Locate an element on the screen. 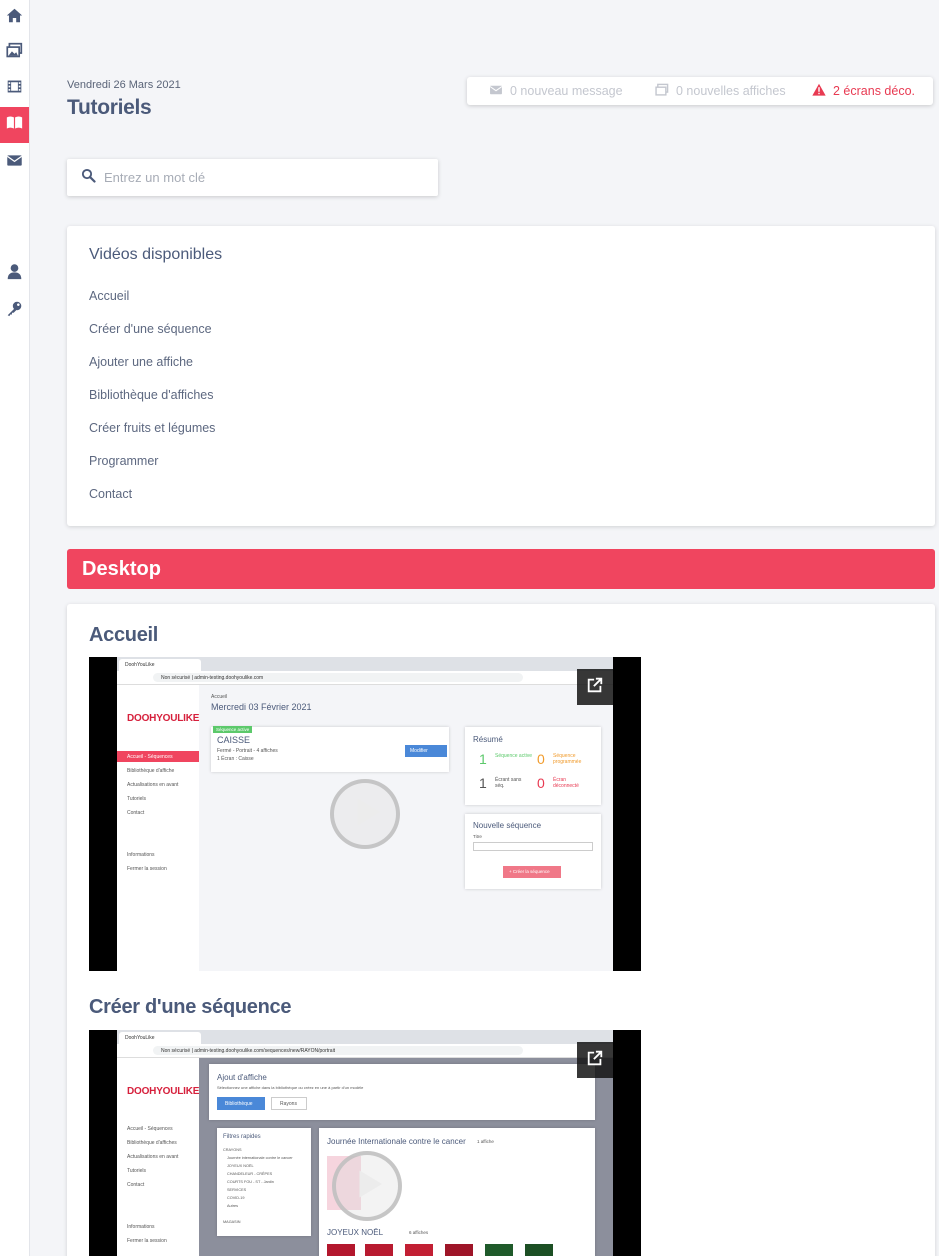 This screenshot has height=1256, width=939. video-link-create-sequence: Créer d'une séquence is located at coordinates (150, 329).